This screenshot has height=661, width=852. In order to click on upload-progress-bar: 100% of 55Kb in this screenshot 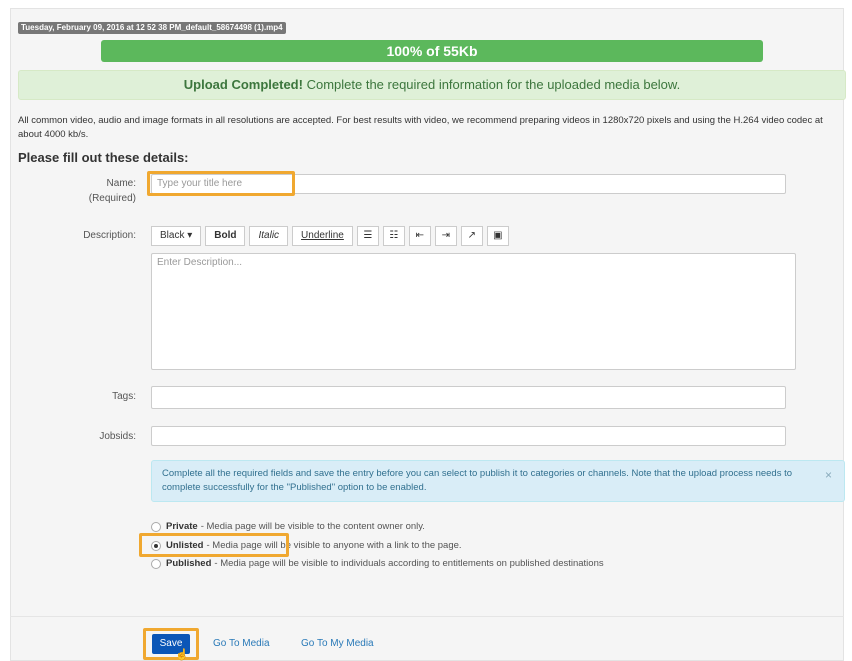, I will do `click(432, 51)`.